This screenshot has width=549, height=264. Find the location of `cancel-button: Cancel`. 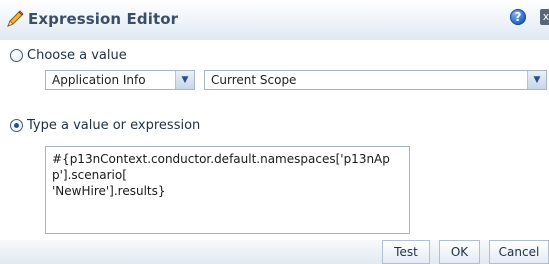

cancel-button: Cancel is located at coordinates (519, 252).